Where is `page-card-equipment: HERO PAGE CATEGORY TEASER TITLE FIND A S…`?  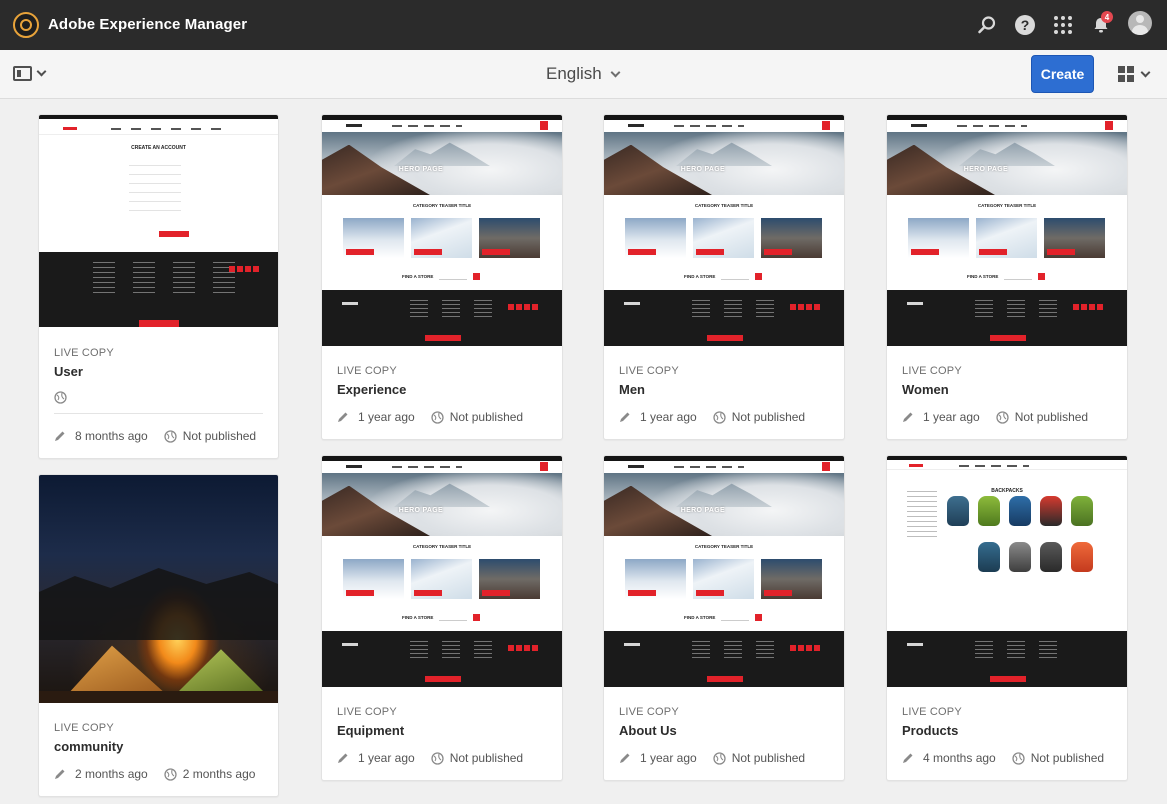
page-card-equipment: HERO PAGE CATEGORY TEASER TITLE FIND A S… is located at coordinates (442, 618).